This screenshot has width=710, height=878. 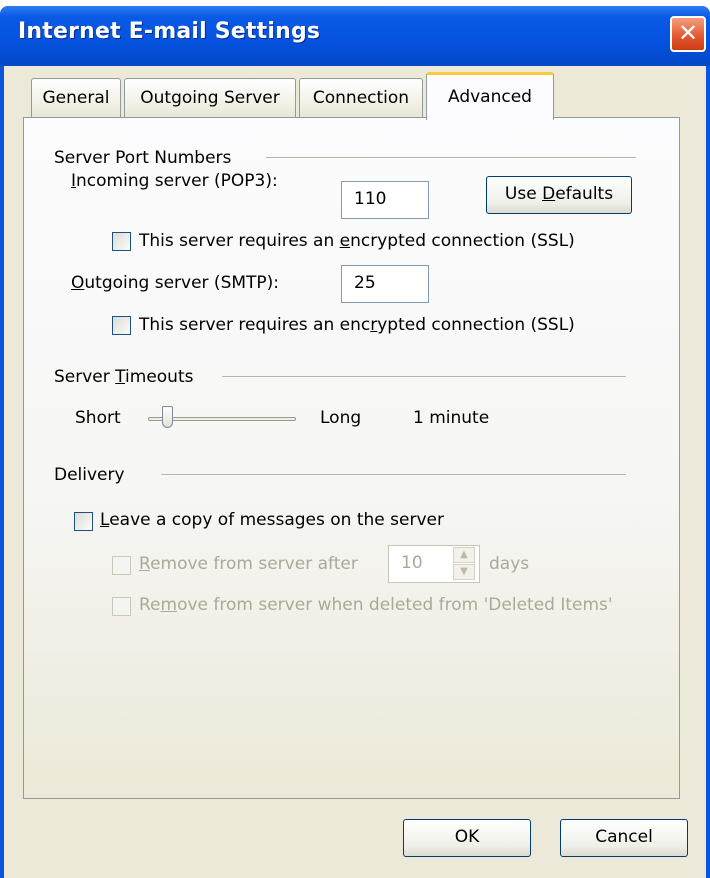 I want to click on tab-advanced: Advanced, so click(x=490, y=96).